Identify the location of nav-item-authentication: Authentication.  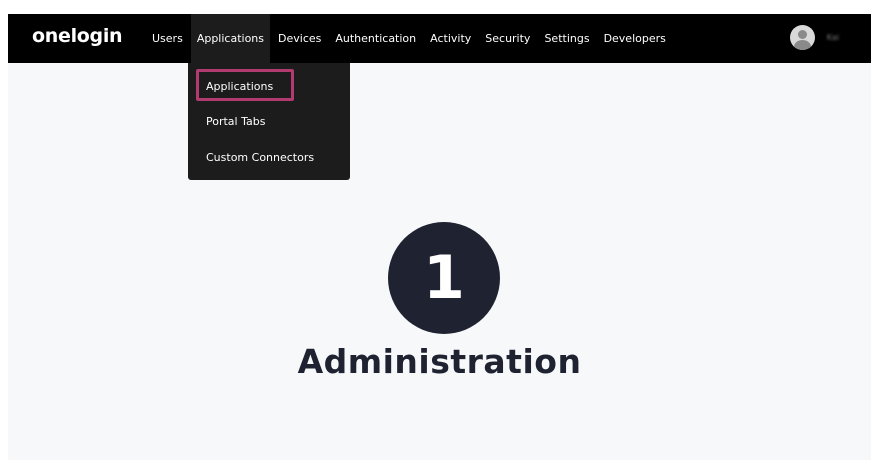
(375, 38).